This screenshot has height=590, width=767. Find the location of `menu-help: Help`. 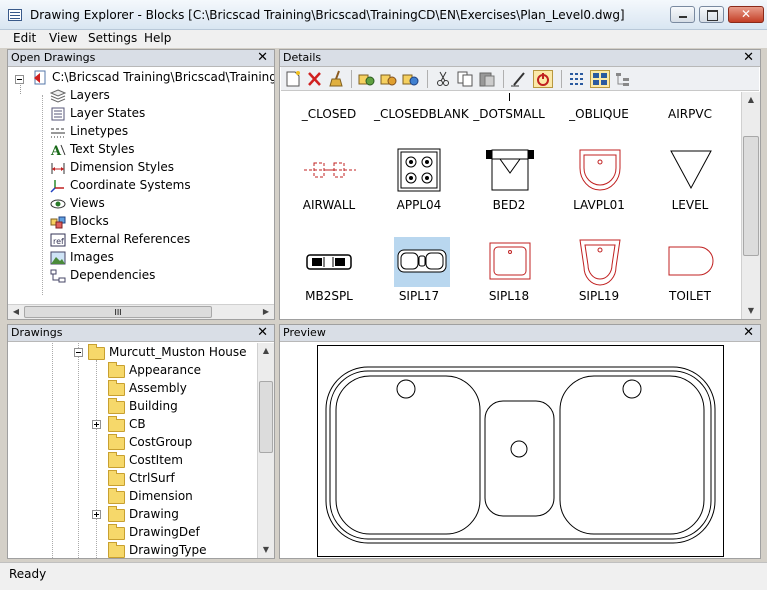

menu-help: Help is located at coordinates (157, 38).